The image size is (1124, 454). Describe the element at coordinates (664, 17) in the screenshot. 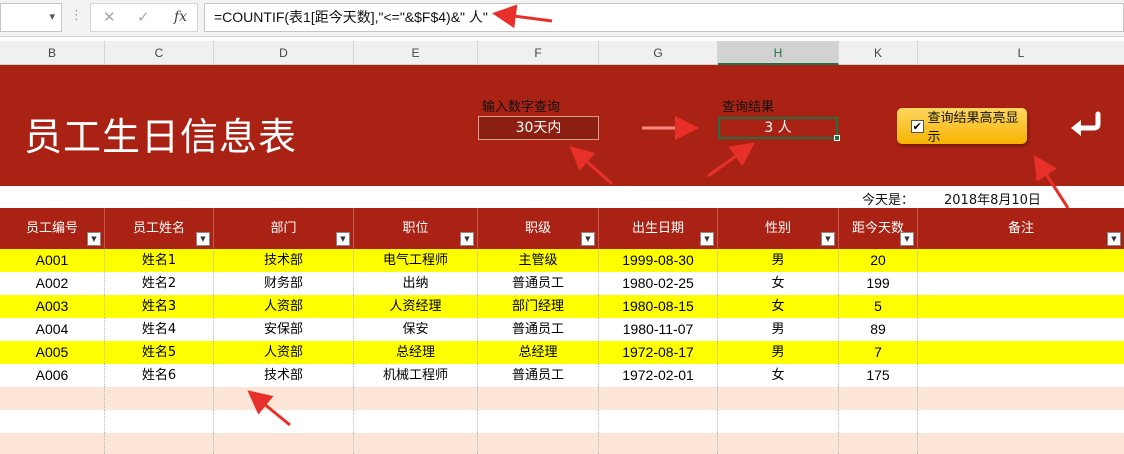

I see `formula-input: =COUNTIF(表1[距今天数],"<="&$F$4)&" 人"` at that location.